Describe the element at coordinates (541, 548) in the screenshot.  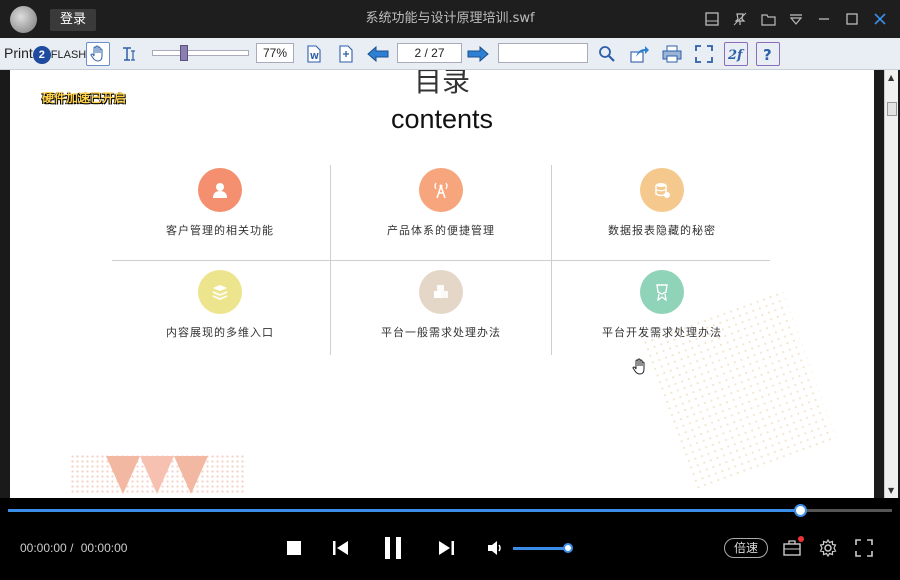
I see `volume-slider-fill` at that location.